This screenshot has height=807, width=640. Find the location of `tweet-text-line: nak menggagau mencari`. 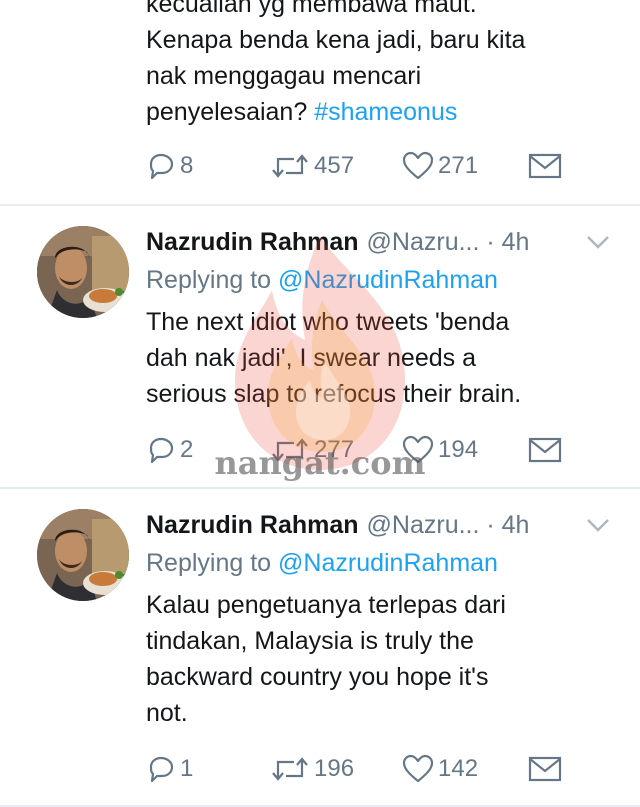

tweet-text-line: nak menggagau mencari is located at coordinates (284, 76).